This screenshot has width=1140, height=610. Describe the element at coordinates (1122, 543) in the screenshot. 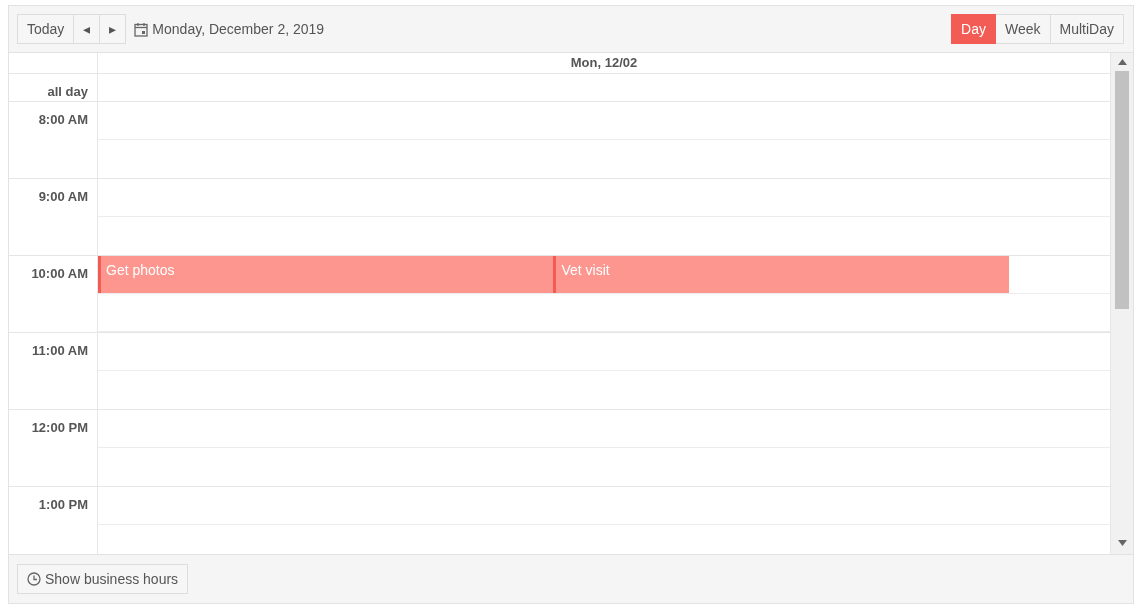

I see `scroll-down-icon` at that location.